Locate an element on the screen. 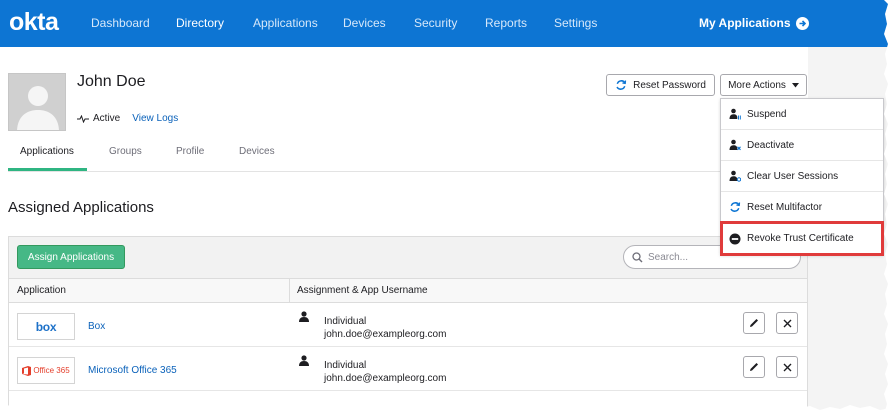  column-divider is located at coordinates (289, 291).